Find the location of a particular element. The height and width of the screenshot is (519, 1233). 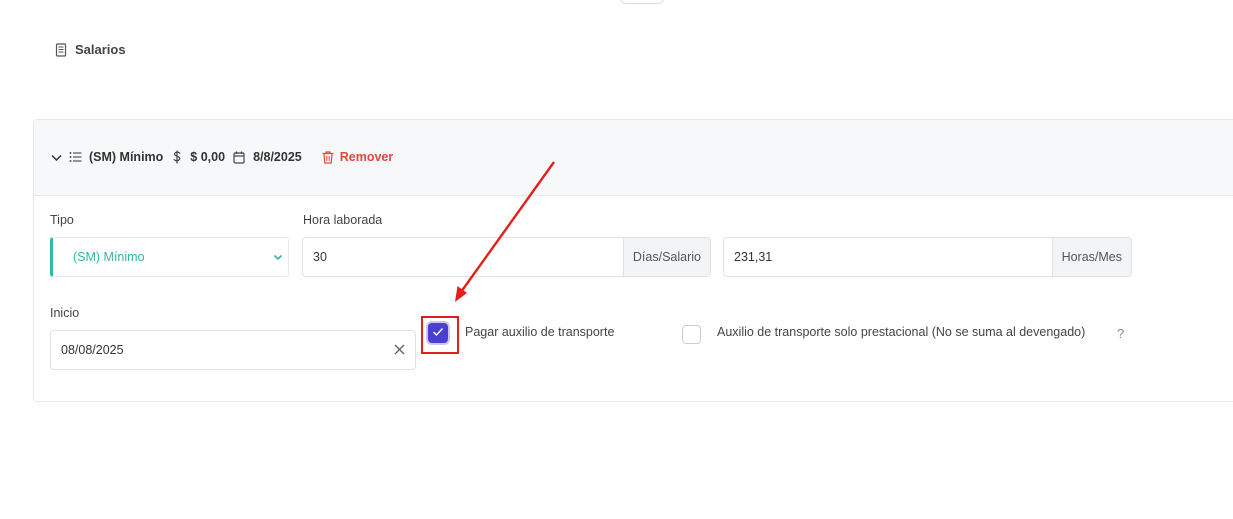

clear-icon is located at coordinates (399, 351).